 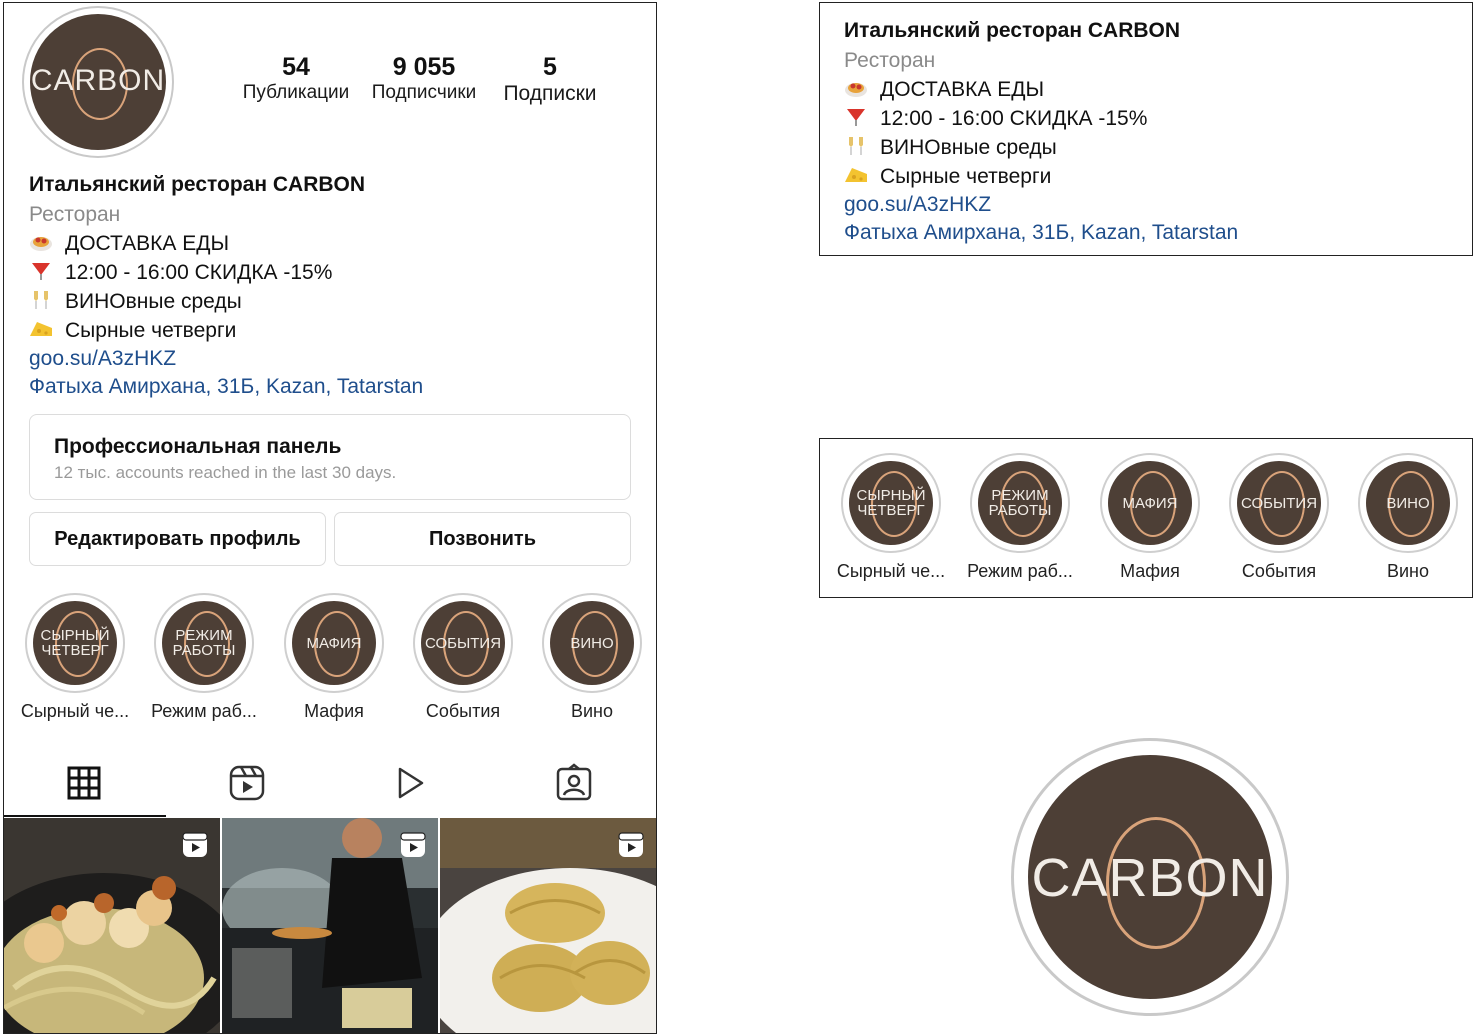 I want to click on tab-tagged, so click(x=574, y=783).